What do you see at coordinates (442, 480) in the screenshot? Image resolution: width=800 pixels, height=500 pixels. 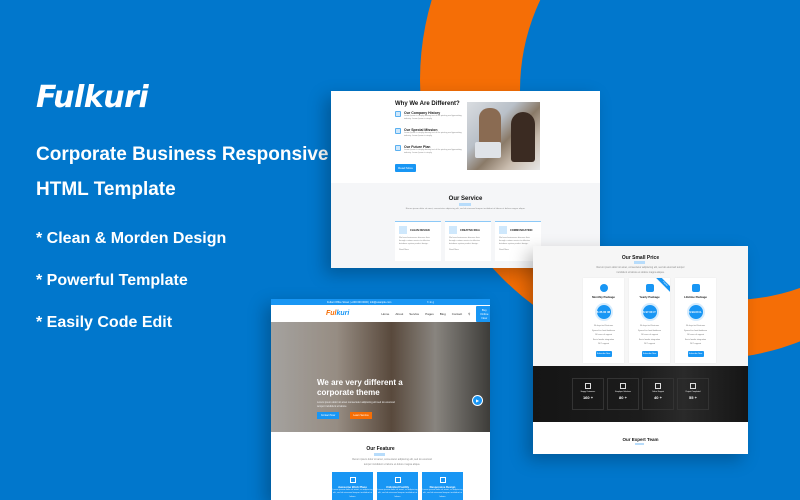 I see `responsive-icon` at bounding box center [442, 480].